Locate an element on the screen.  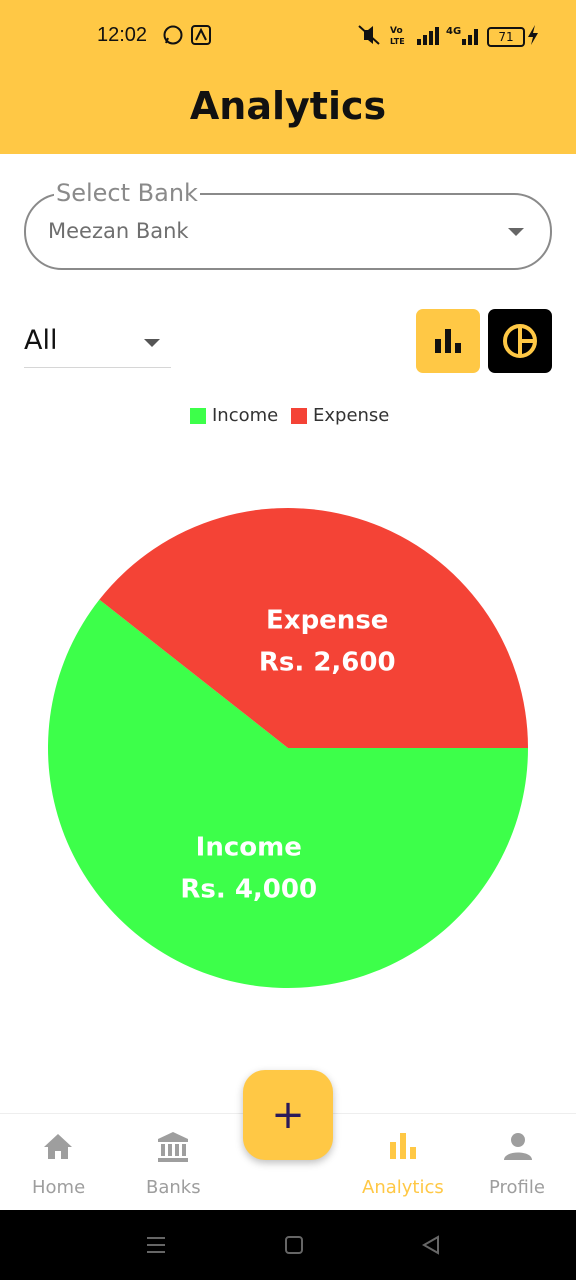
bank-select-value: Meezan Bank is located at coordinates (118, 231).